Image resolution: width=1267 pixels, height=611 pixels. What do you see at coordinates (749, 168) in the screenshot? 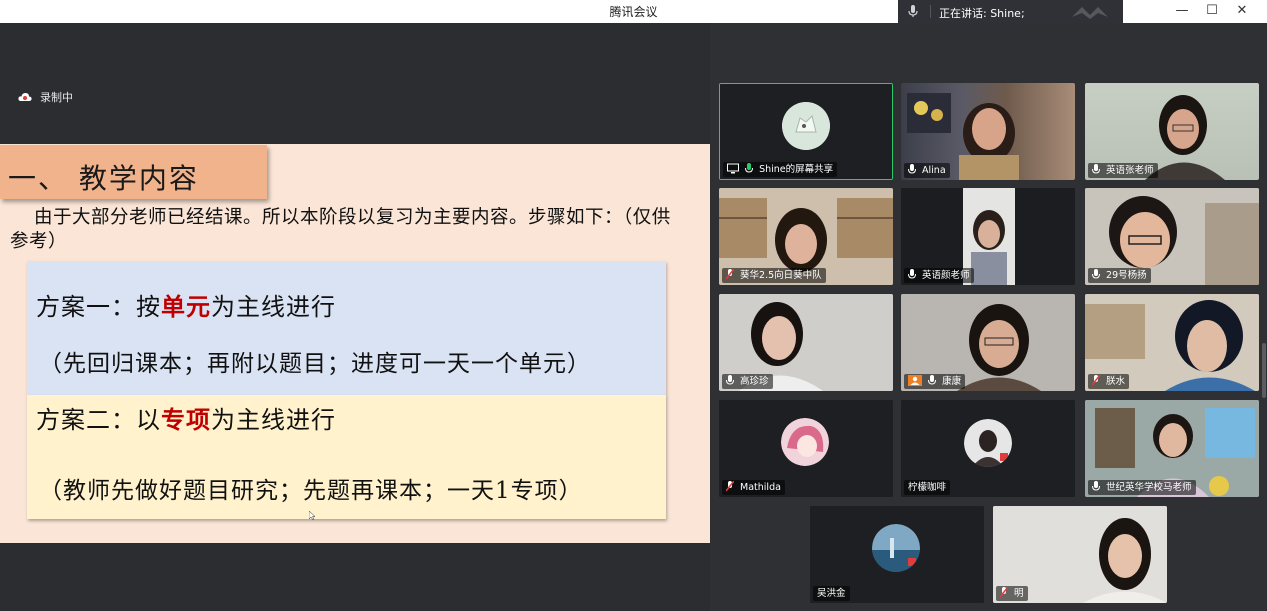
I see `mic-active-icon` at bounding box center [749, 168].